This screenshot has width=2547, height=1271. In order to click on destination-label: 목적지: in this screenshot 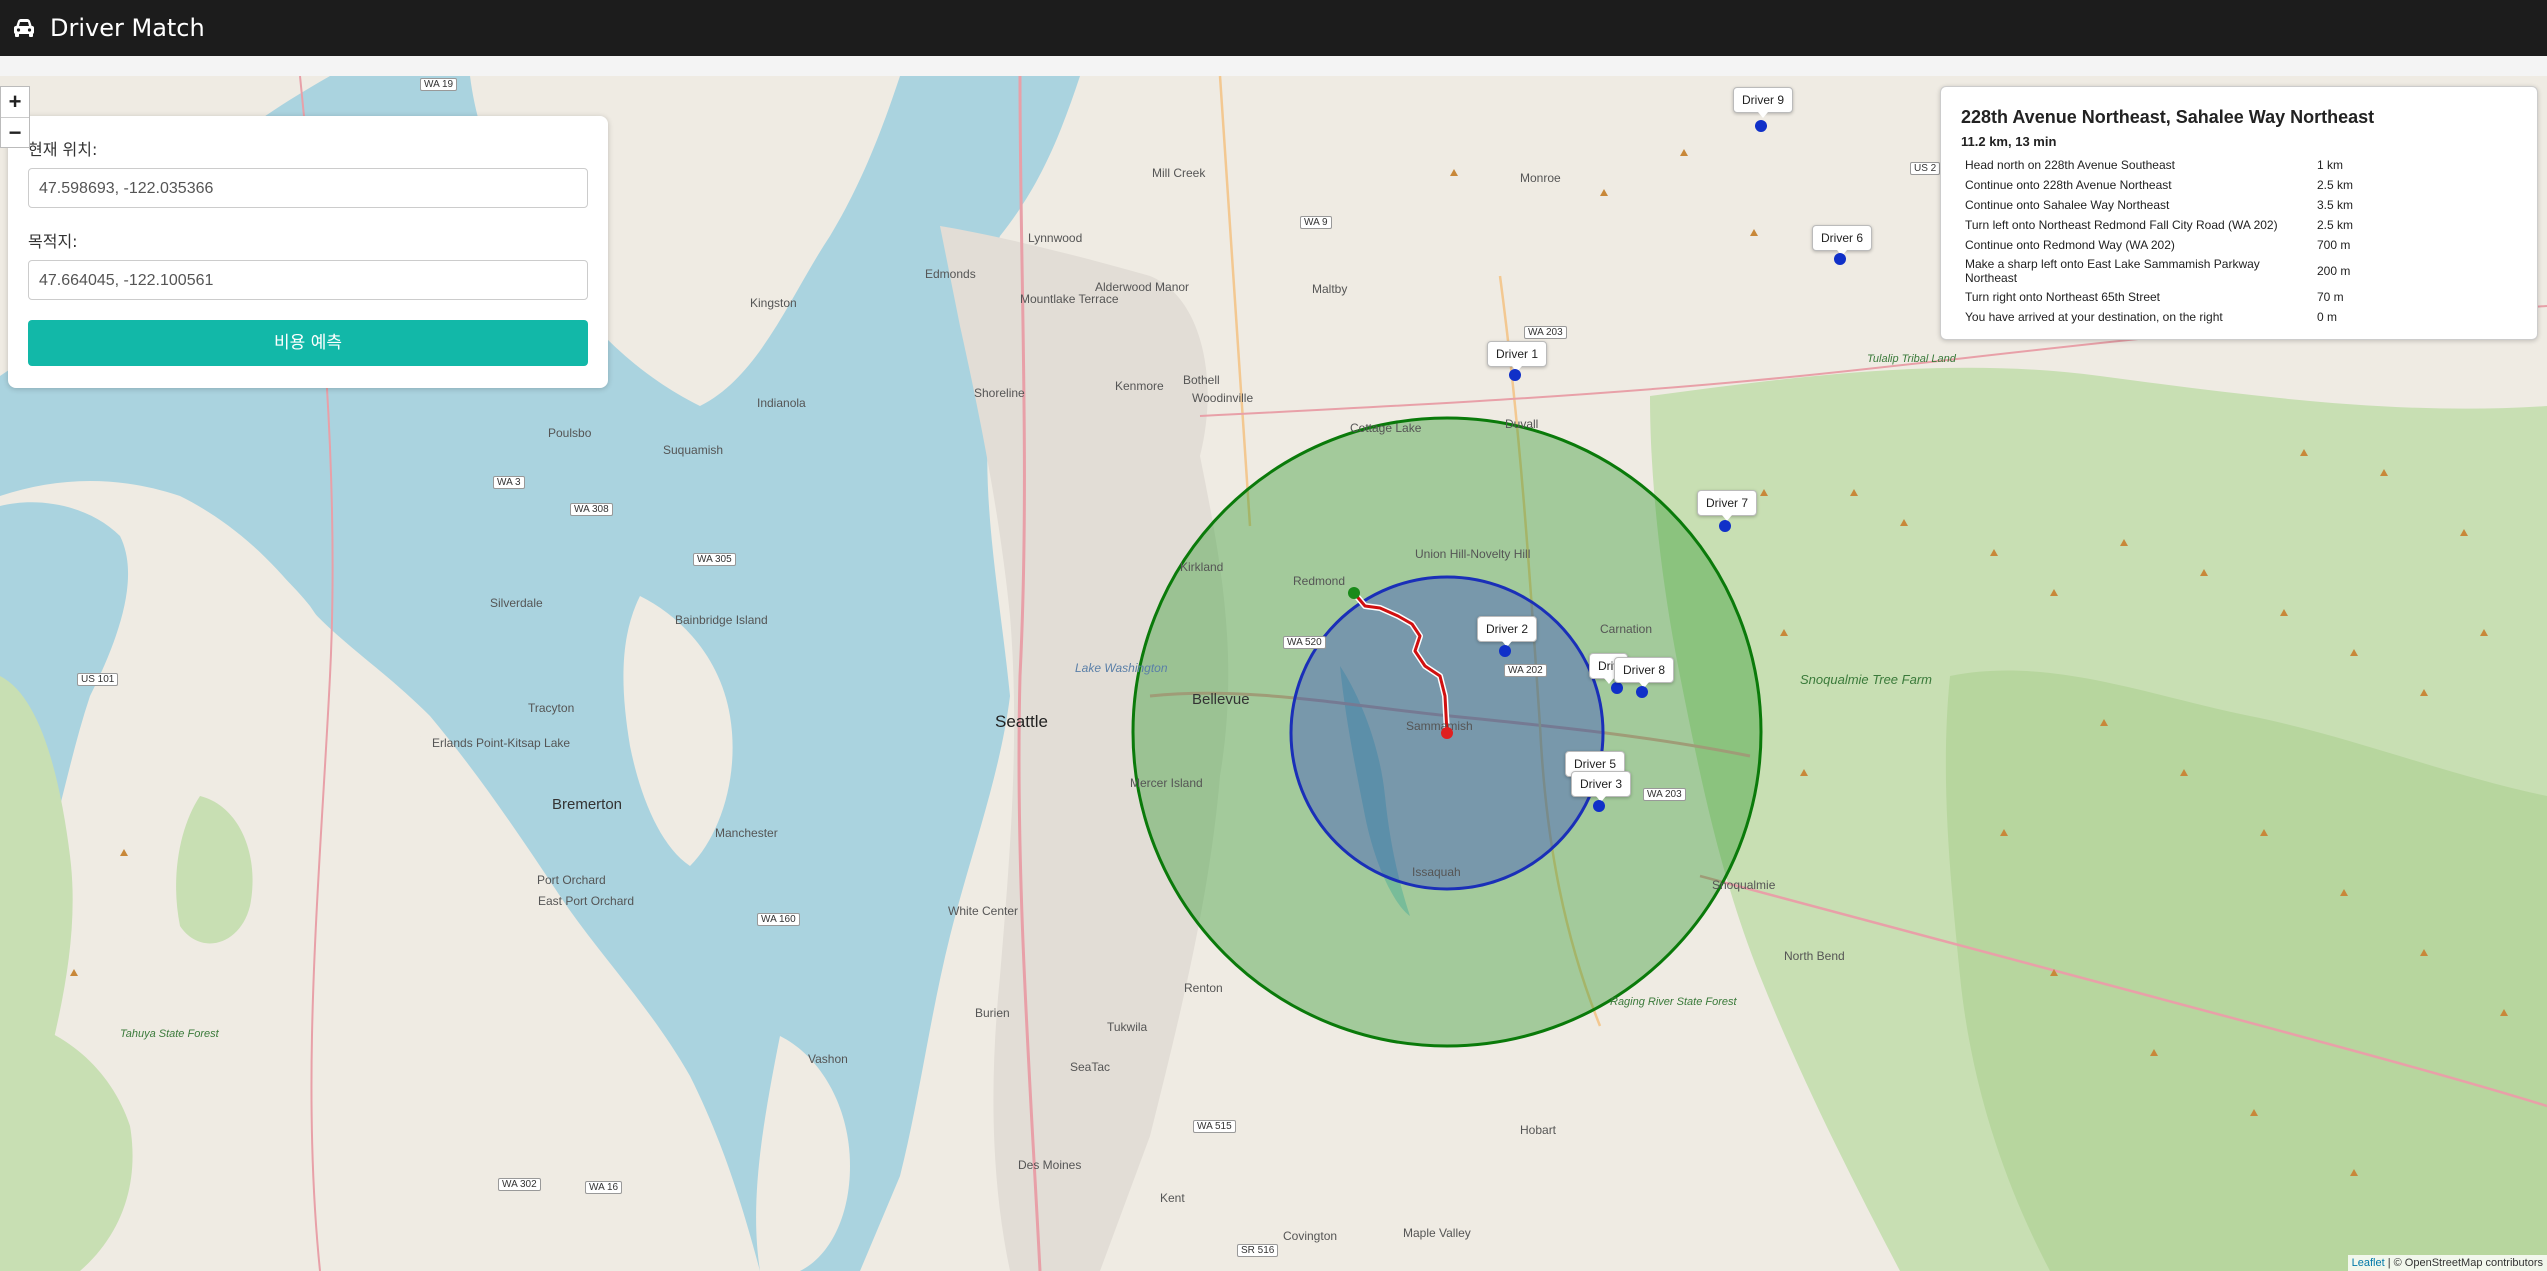, I will do `click(53, 241)`.